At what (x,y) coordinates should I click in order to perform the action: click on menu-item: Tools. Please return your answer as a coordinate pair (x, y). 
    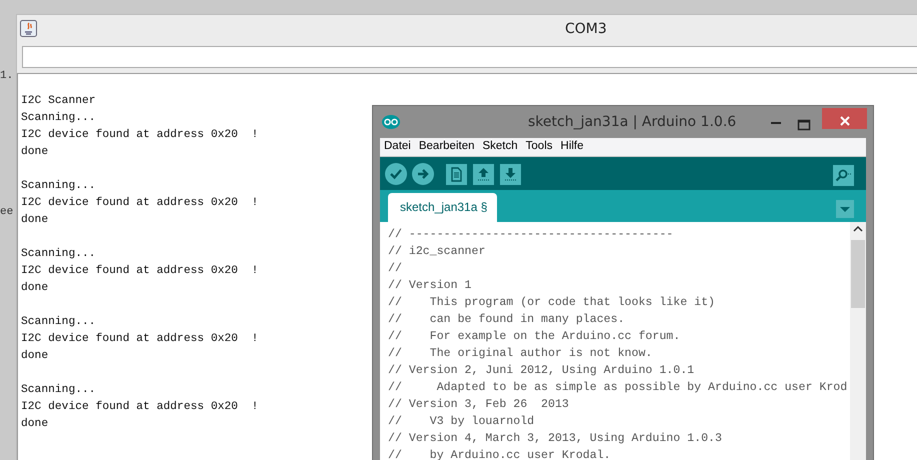
    Looking at the image, I should click on (539, 147).